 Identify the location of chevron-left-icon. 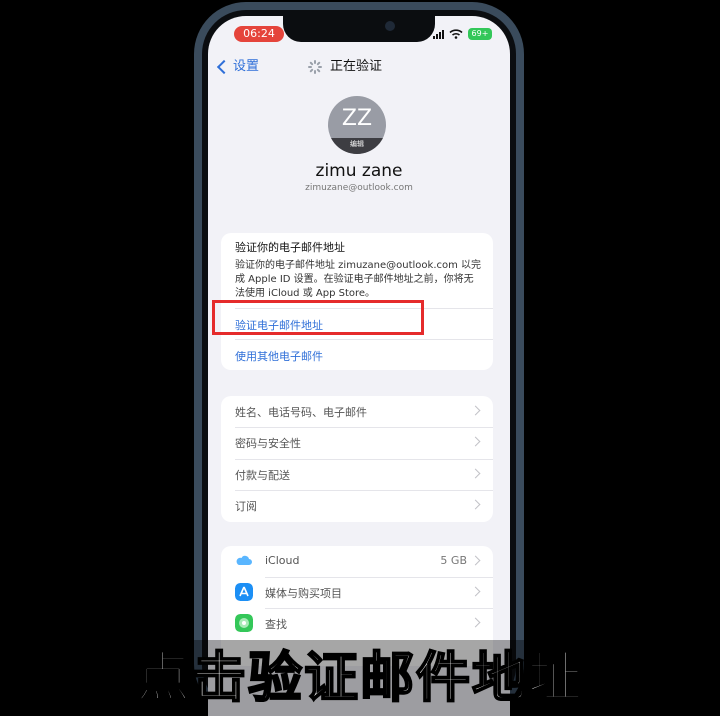
(224, 67).